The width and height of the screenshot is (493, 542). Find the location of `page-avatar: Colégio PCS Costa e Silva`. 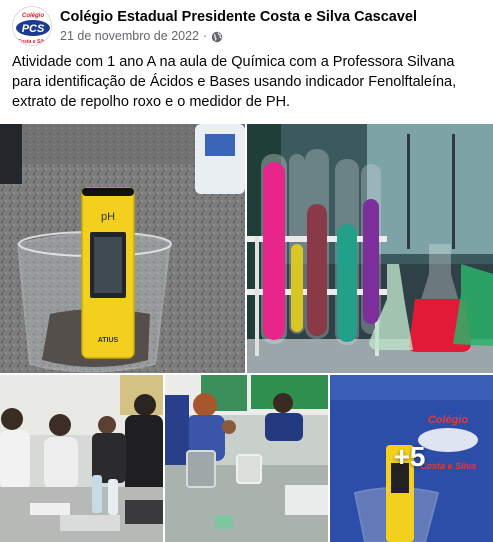

page-avatar: Colégio PCS Costa e Silva is located at coordinates (32, 26).